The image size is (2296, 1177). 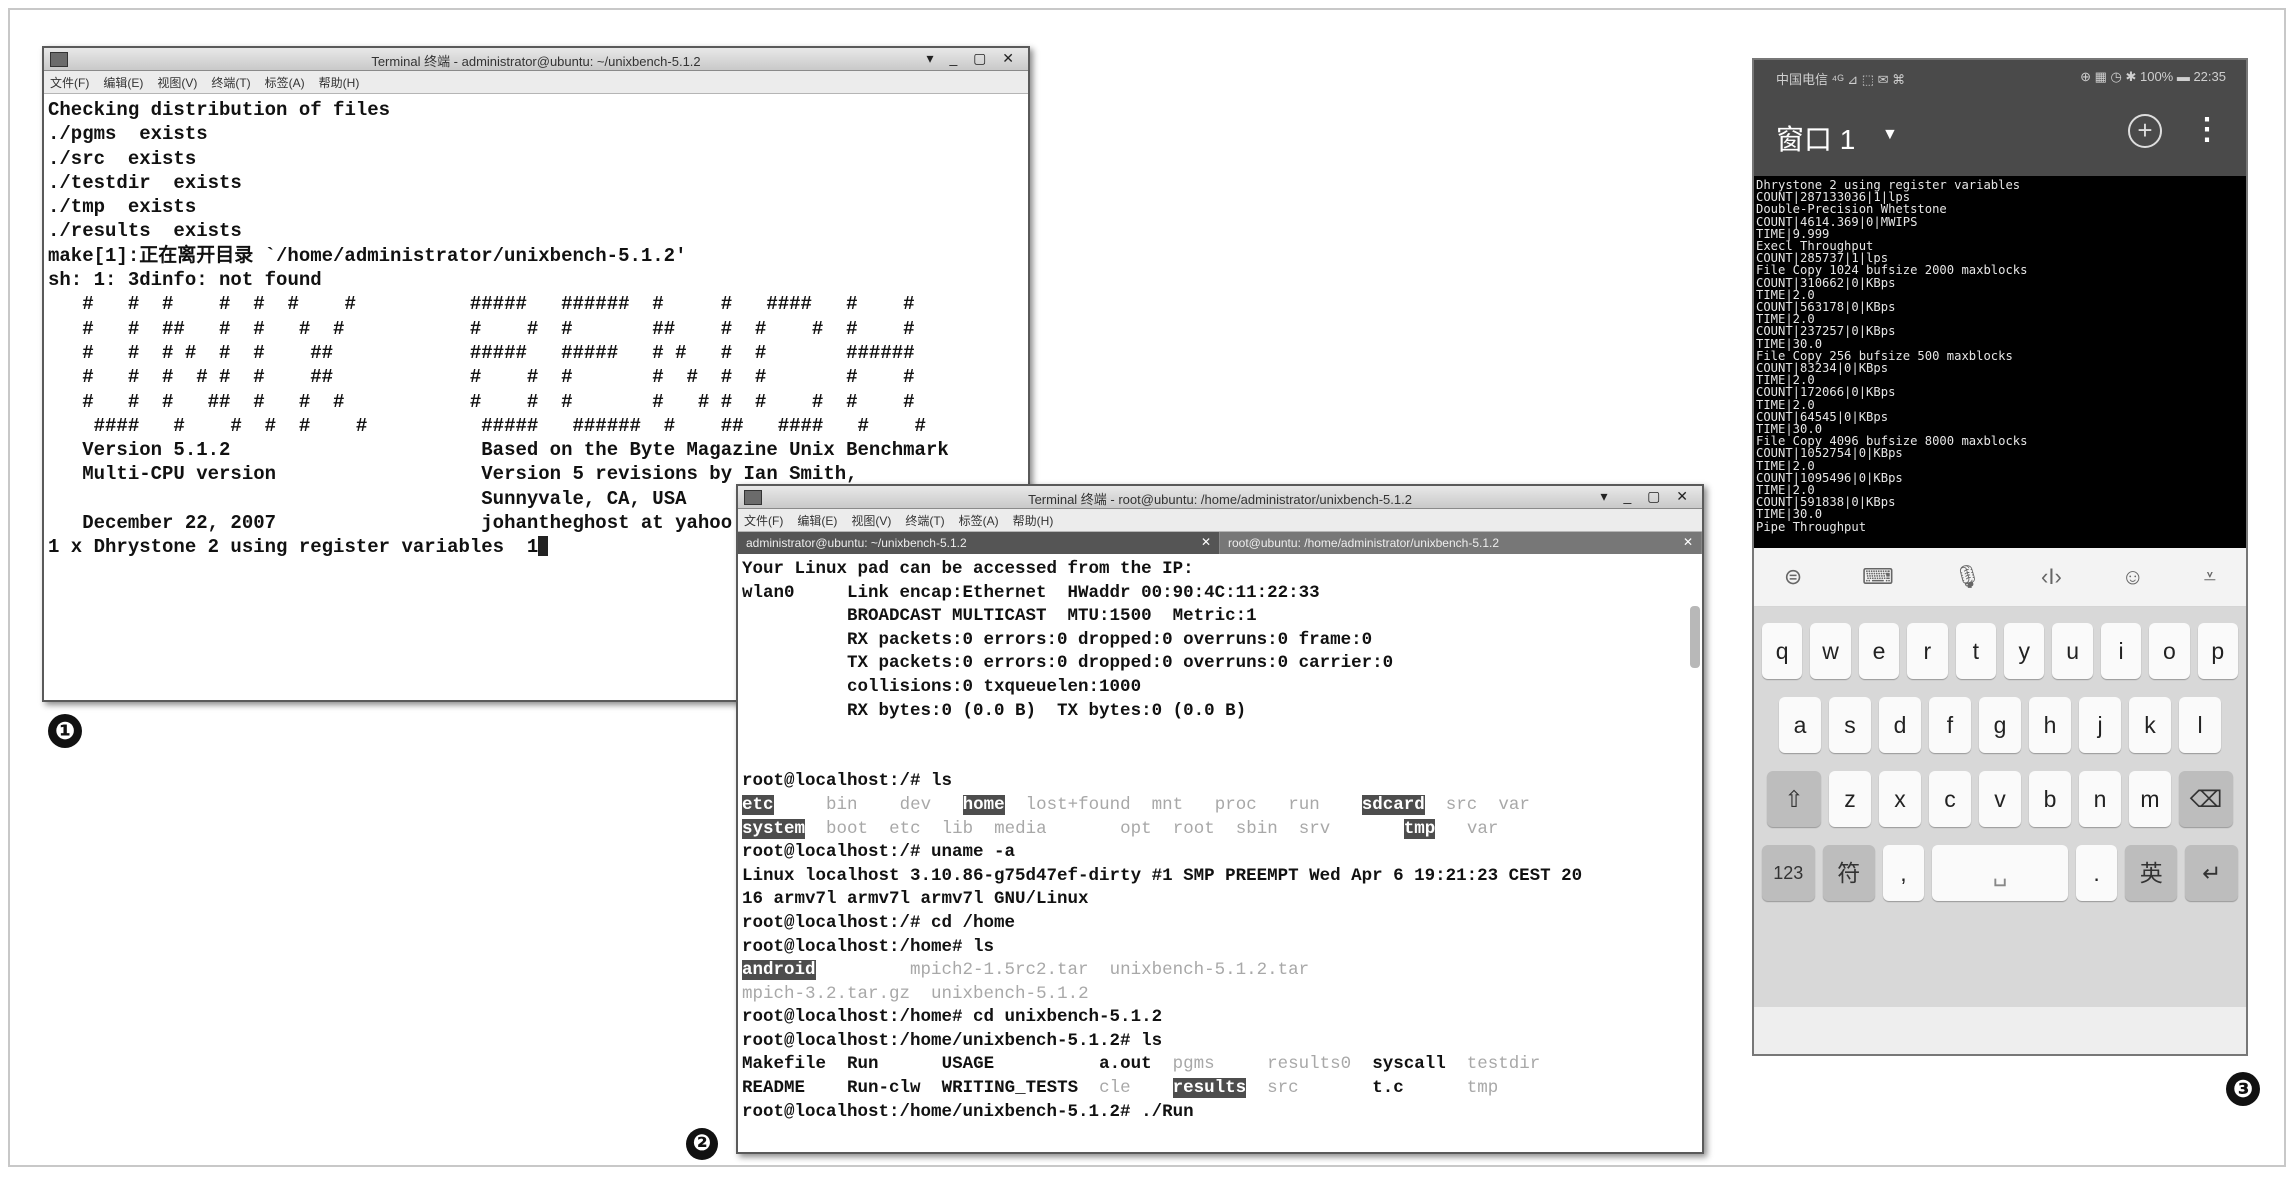 What do you see at coordinates (1794, 799) in the screenshot?
I see `shift-key: ⇧` at bounding box center [1794, 799].